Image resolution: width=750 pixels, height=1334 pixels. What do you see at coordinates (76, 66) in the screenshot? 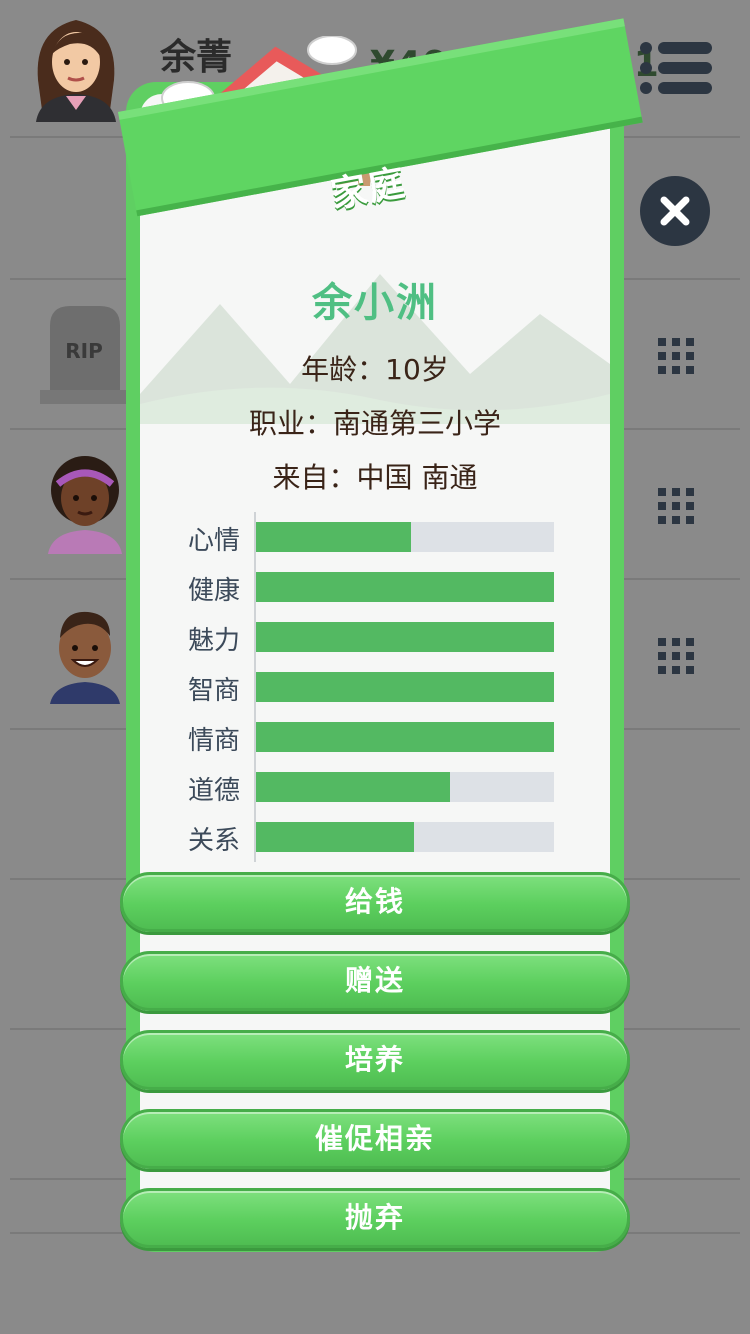
I see `player-avatar` at bounding box center [76, 66].